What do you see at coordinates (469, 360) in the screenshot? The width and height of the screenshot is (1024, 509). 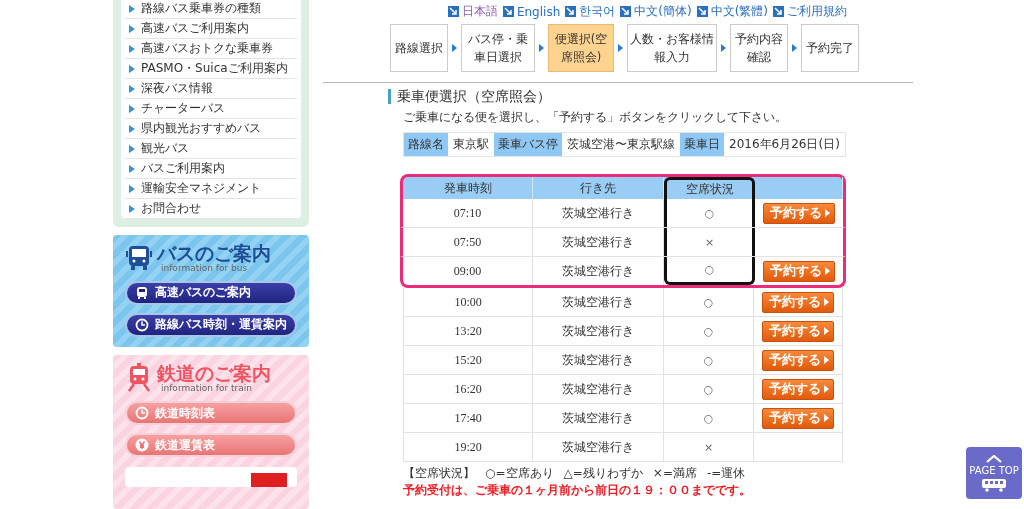 I see `table-cell: 15:20` at bounding box center [469, 360].